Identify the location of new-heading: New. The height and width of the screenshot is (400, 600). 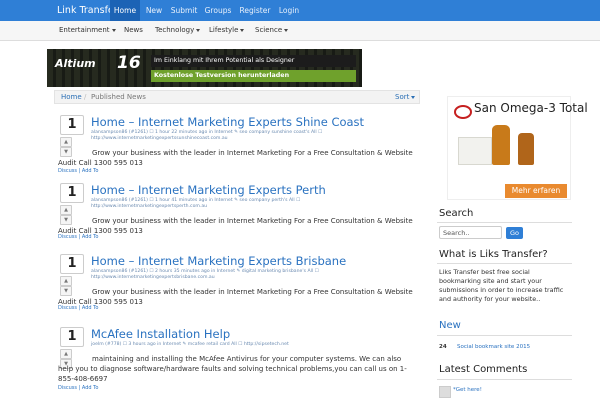
(450, 325).